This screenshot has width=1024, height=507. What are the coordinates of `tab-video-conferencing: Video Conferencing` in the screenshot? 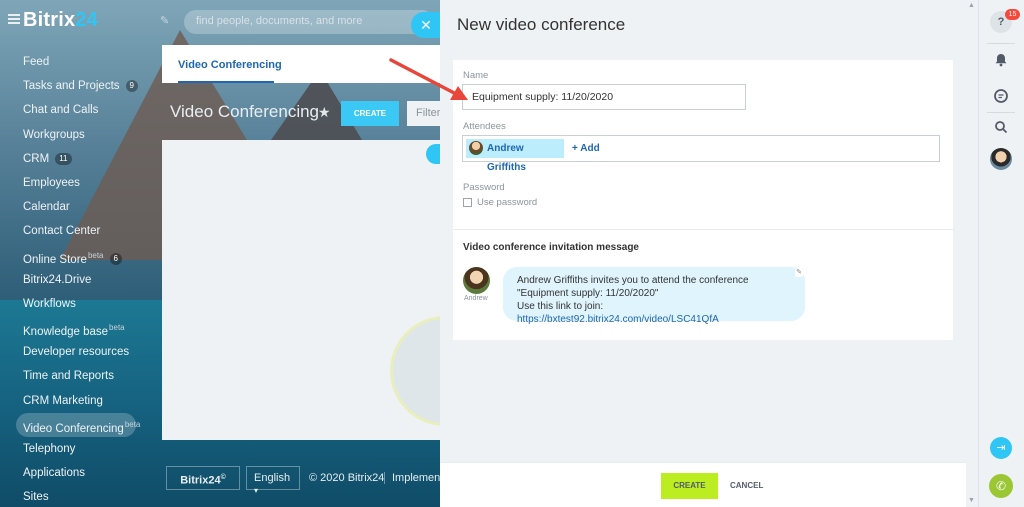 It's located at (230, 65).